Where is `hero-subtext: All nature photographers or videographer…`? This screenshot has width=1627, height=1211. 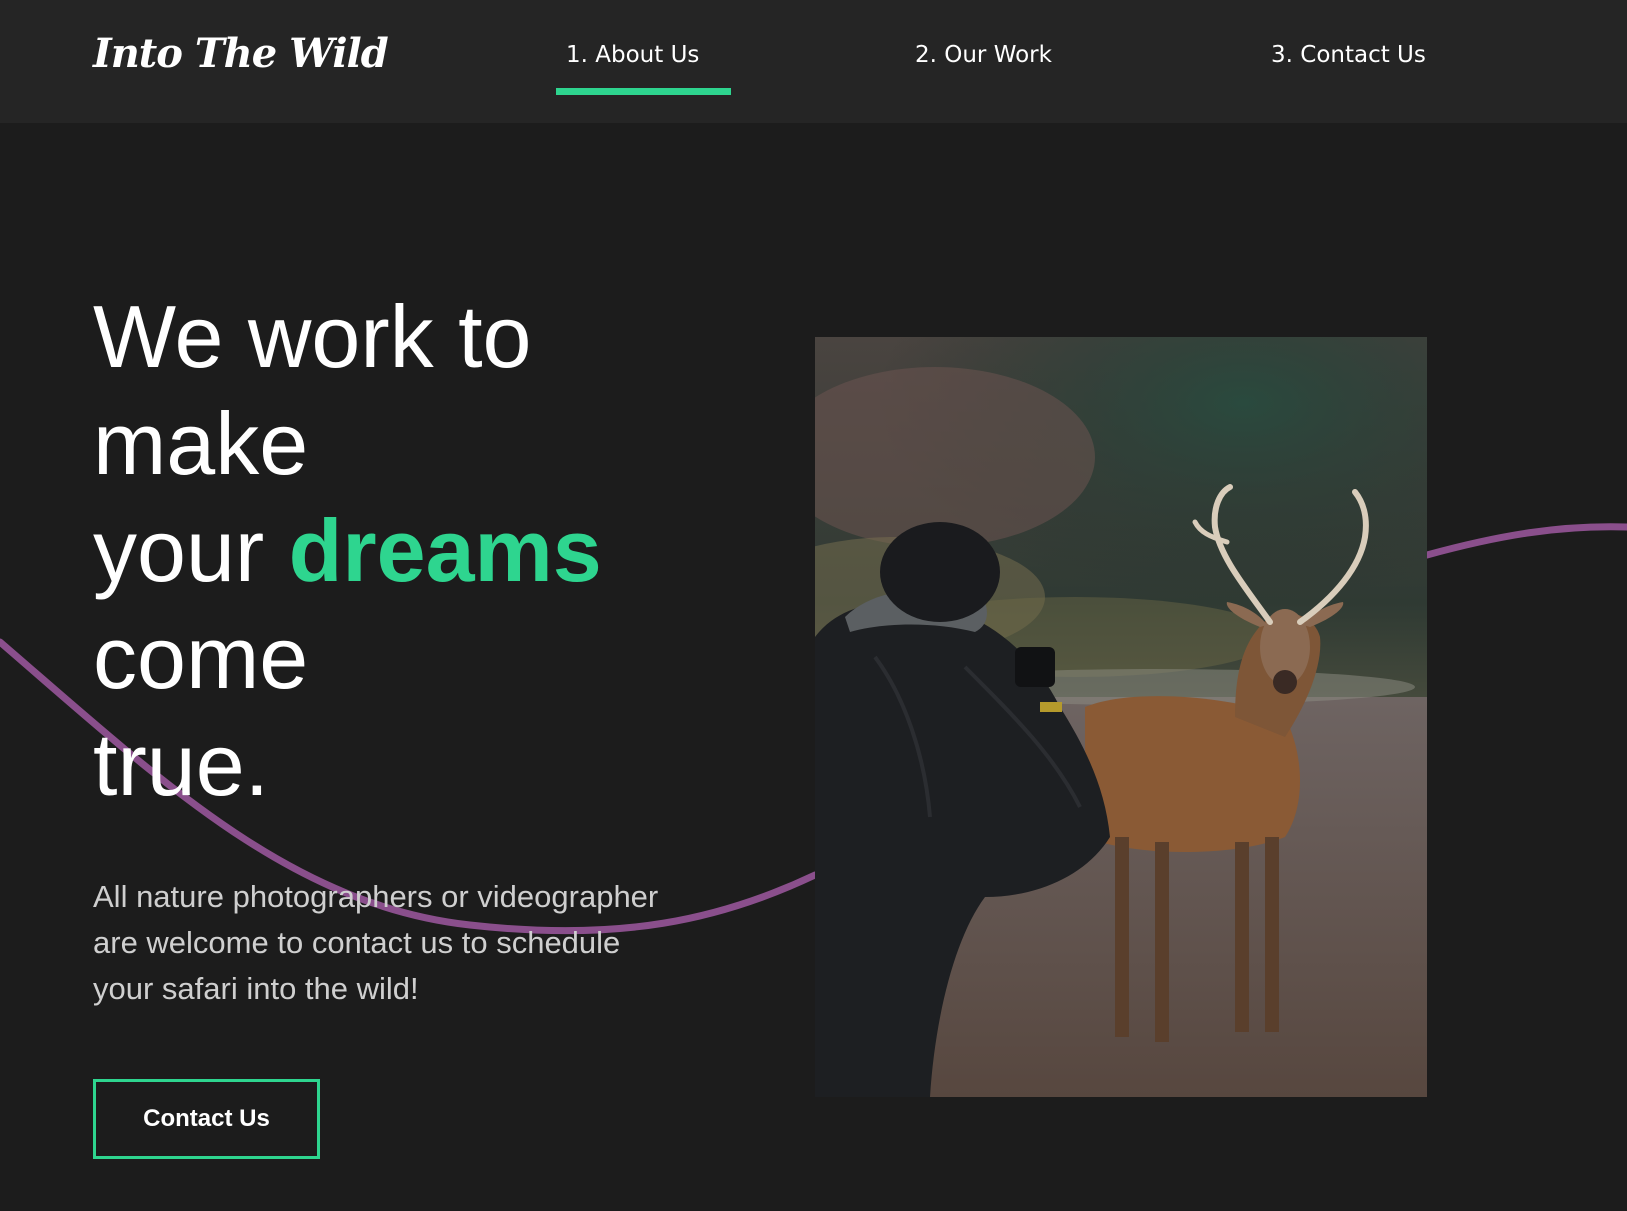
hero-subtext: All nature photographers or videographer… is located at coordinates (413, 943).